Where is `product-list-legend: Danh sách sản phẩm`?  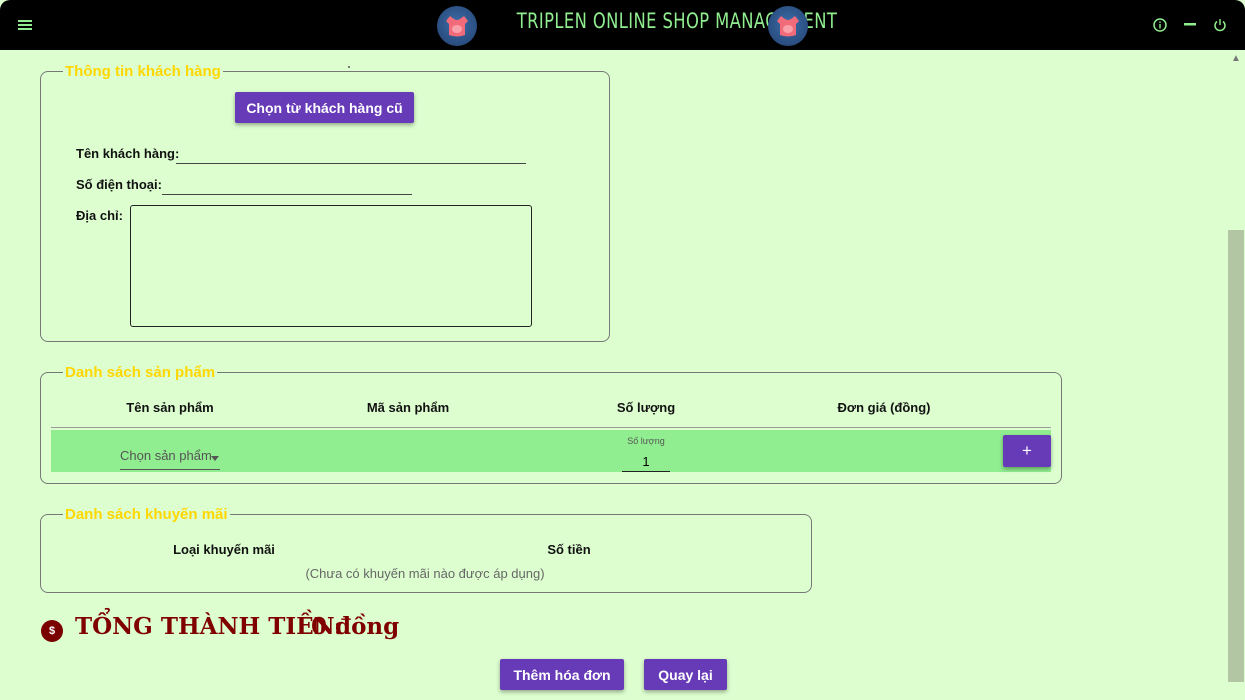 product-list-legend: Danh sách sản phẩm is located at coordinates (140, 372).